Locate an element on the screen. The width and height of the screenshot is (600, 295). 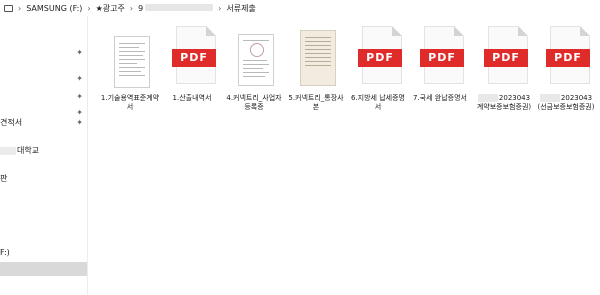
sidebar-item-selected is located at coordinates (43, 269).